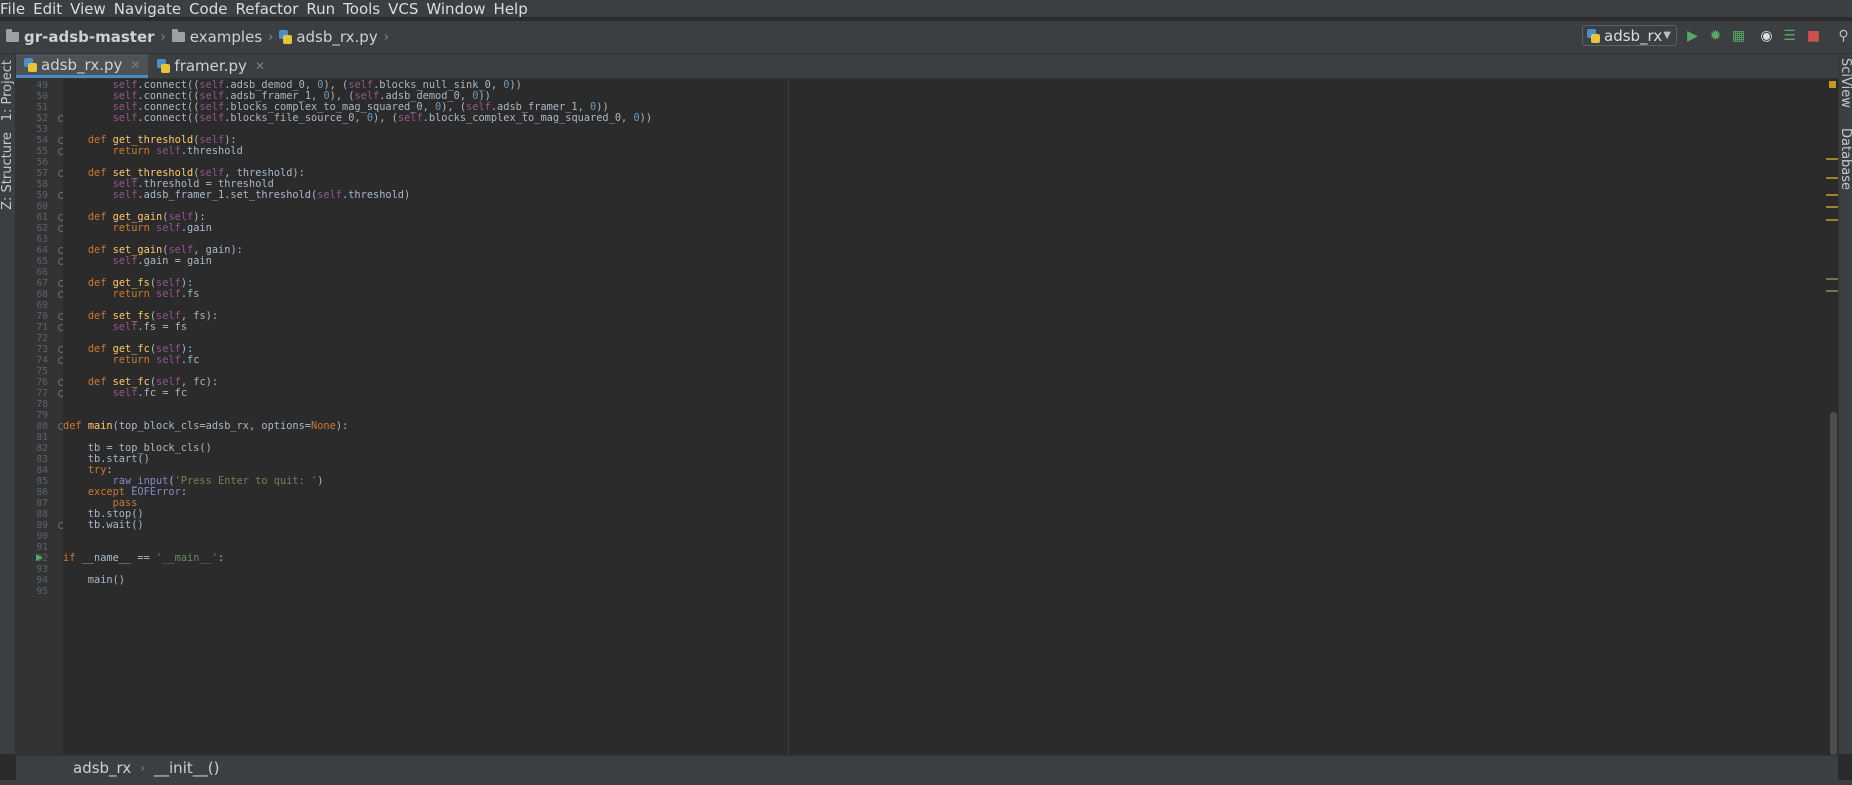 The height and width of the screenshot is (785, 1852). I want to click on nav-project-label: gr-adsb-master, so click(89, 37).